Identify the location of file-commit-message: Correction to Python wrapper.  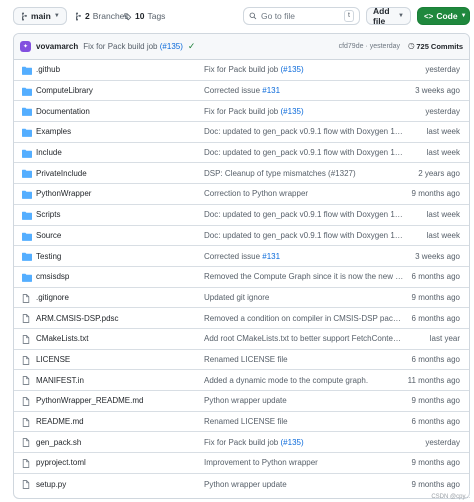
(304, 193).